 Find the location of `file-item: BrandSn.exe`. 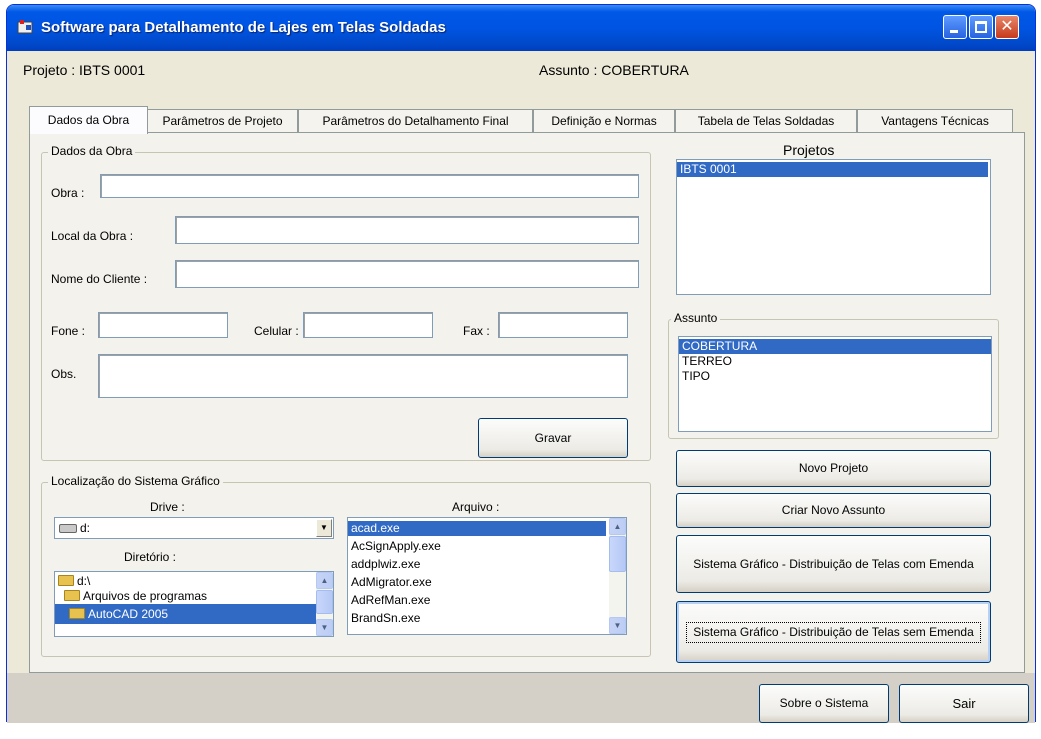

file-item: BrandSn.exe is located at coordinates (487, 618).